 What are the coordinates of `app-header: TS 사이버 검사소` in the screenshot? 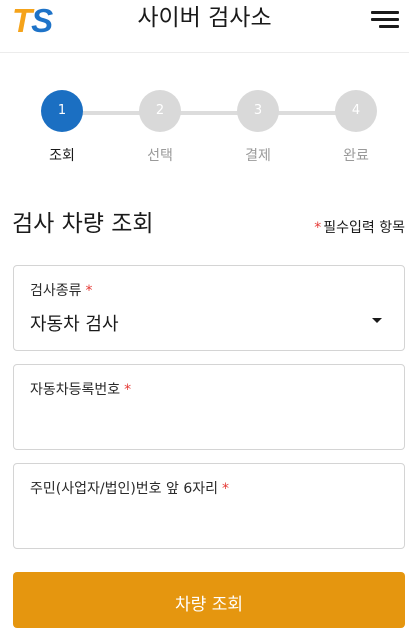 It's located at (204, 26).